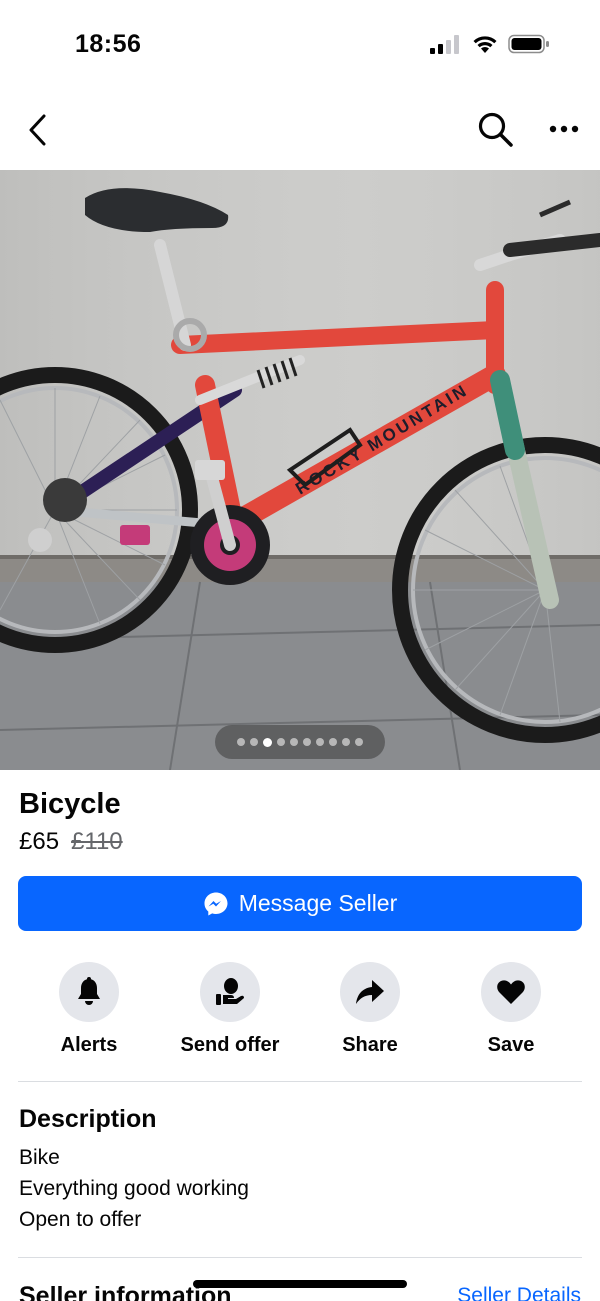  I want to click on price-row: £65 £110, so click(71, 842).